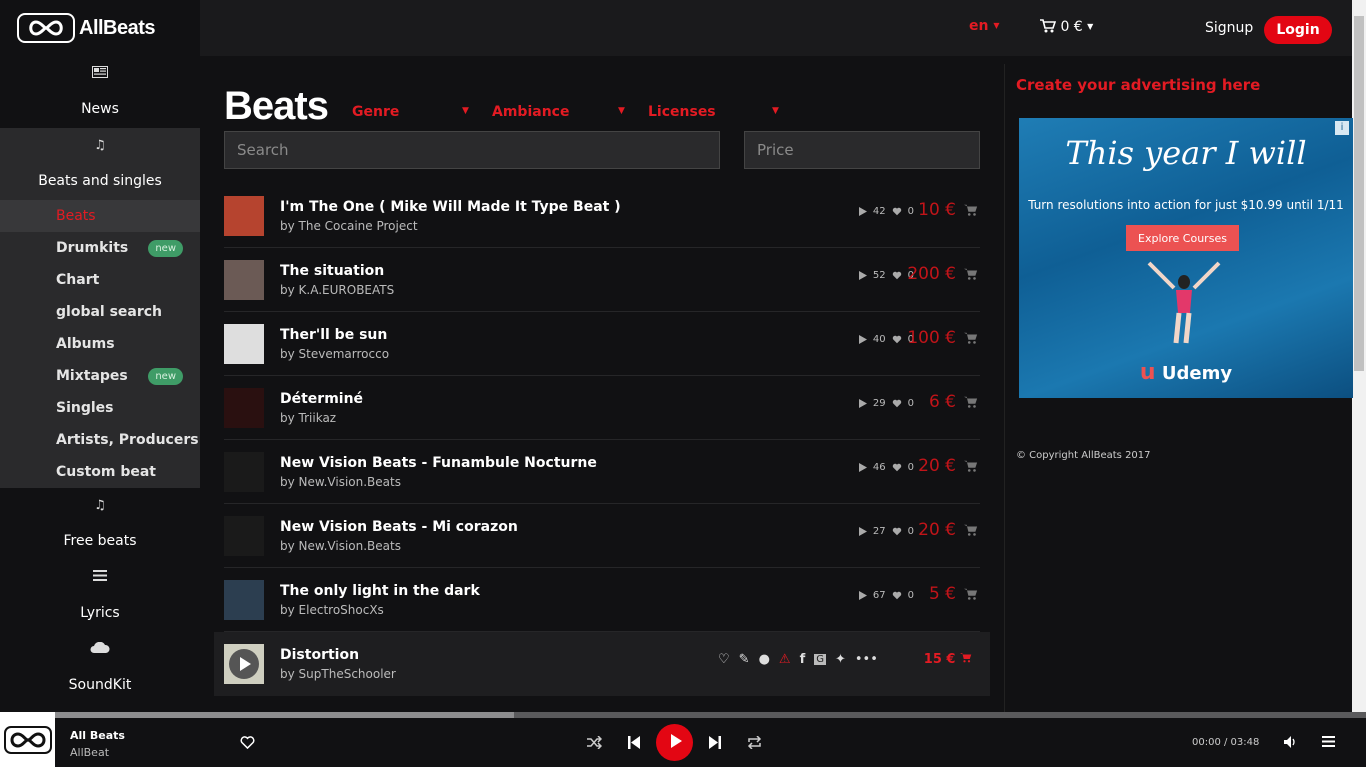  I want to click on track-title: Distortion, so click(319, 655).